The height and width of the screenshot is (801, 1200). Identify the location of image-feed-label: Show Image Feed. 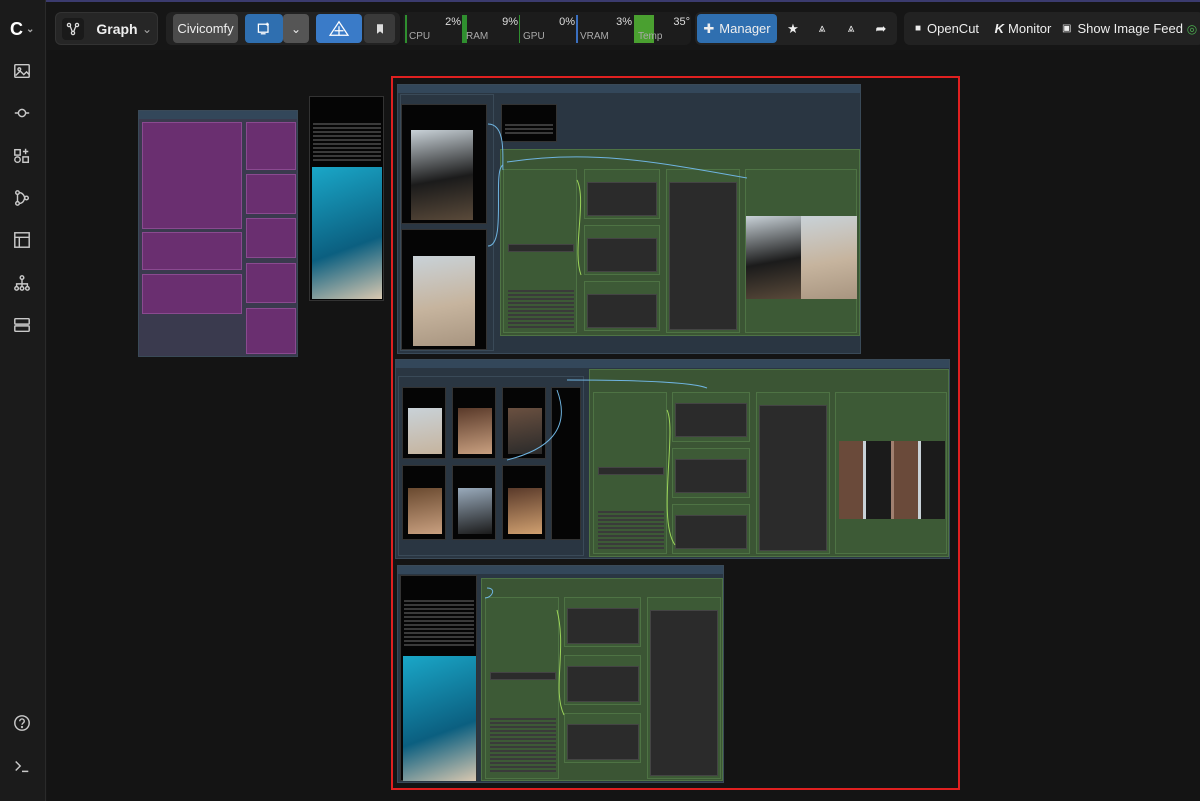
(1130, 28).